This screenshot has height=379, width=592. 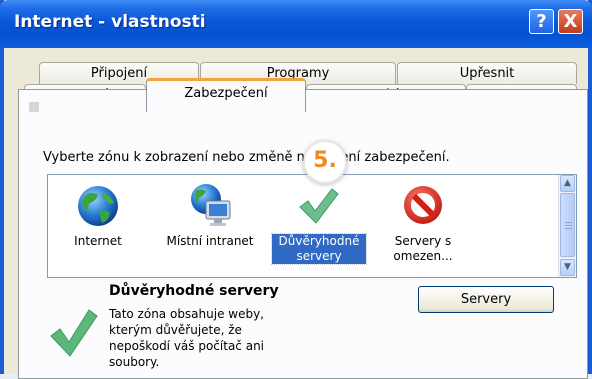 I want to click on zone-label: Internet, so click(x=98, y=241).